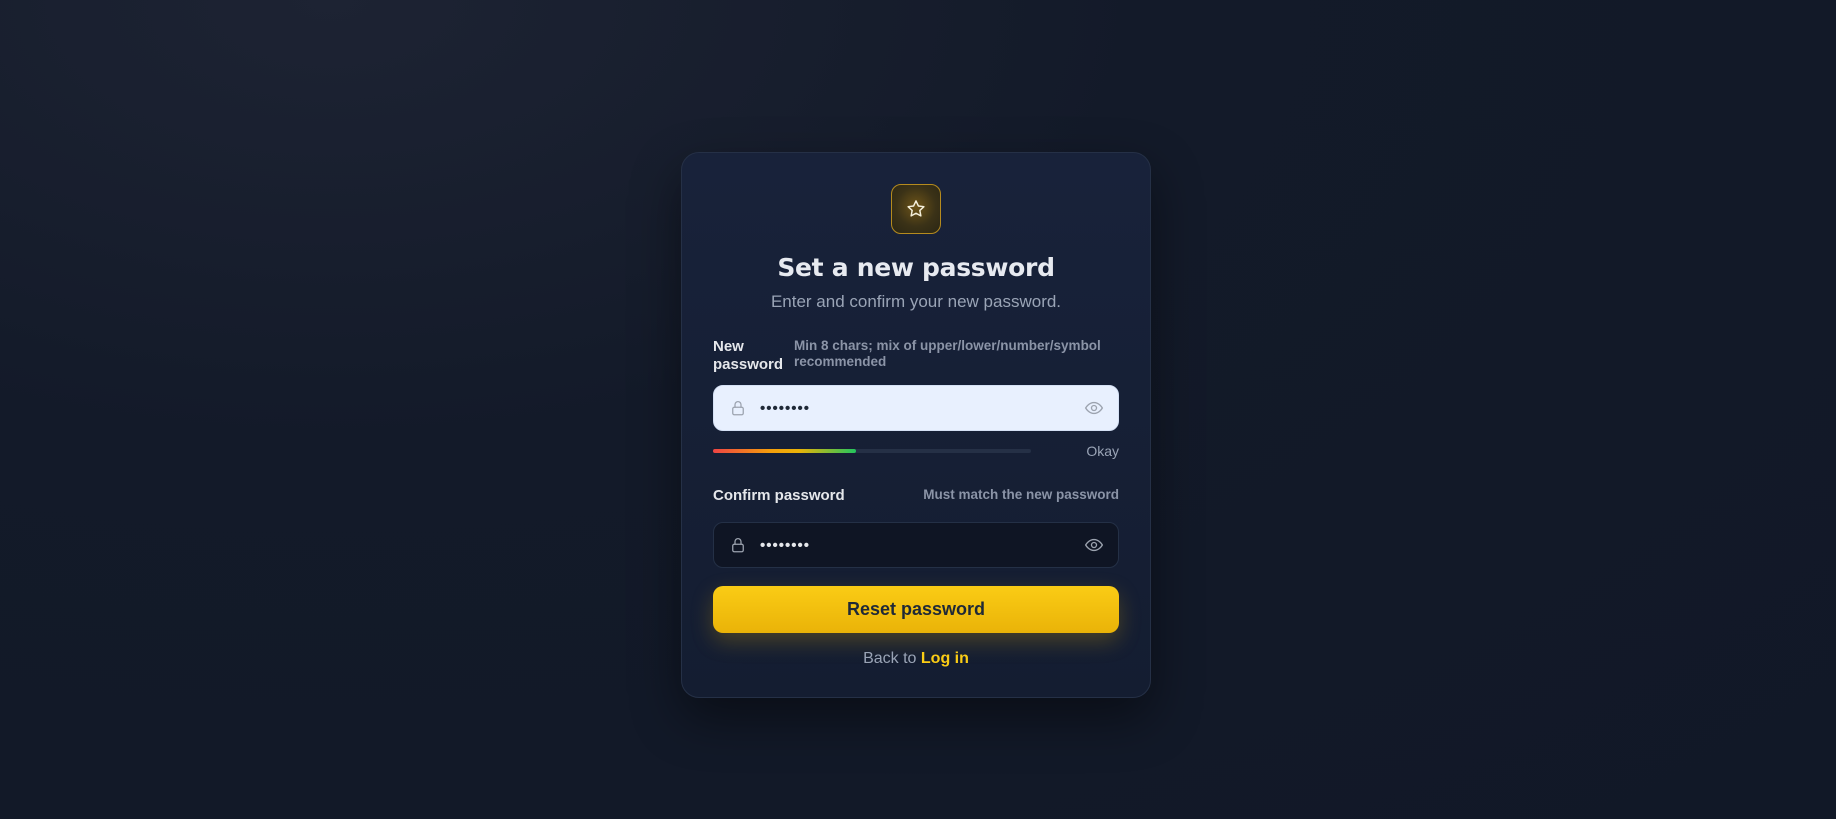 This screenshot has height=819, width=1836. I want to click on confirm-password-field: ••••••••, so click(916, 545).